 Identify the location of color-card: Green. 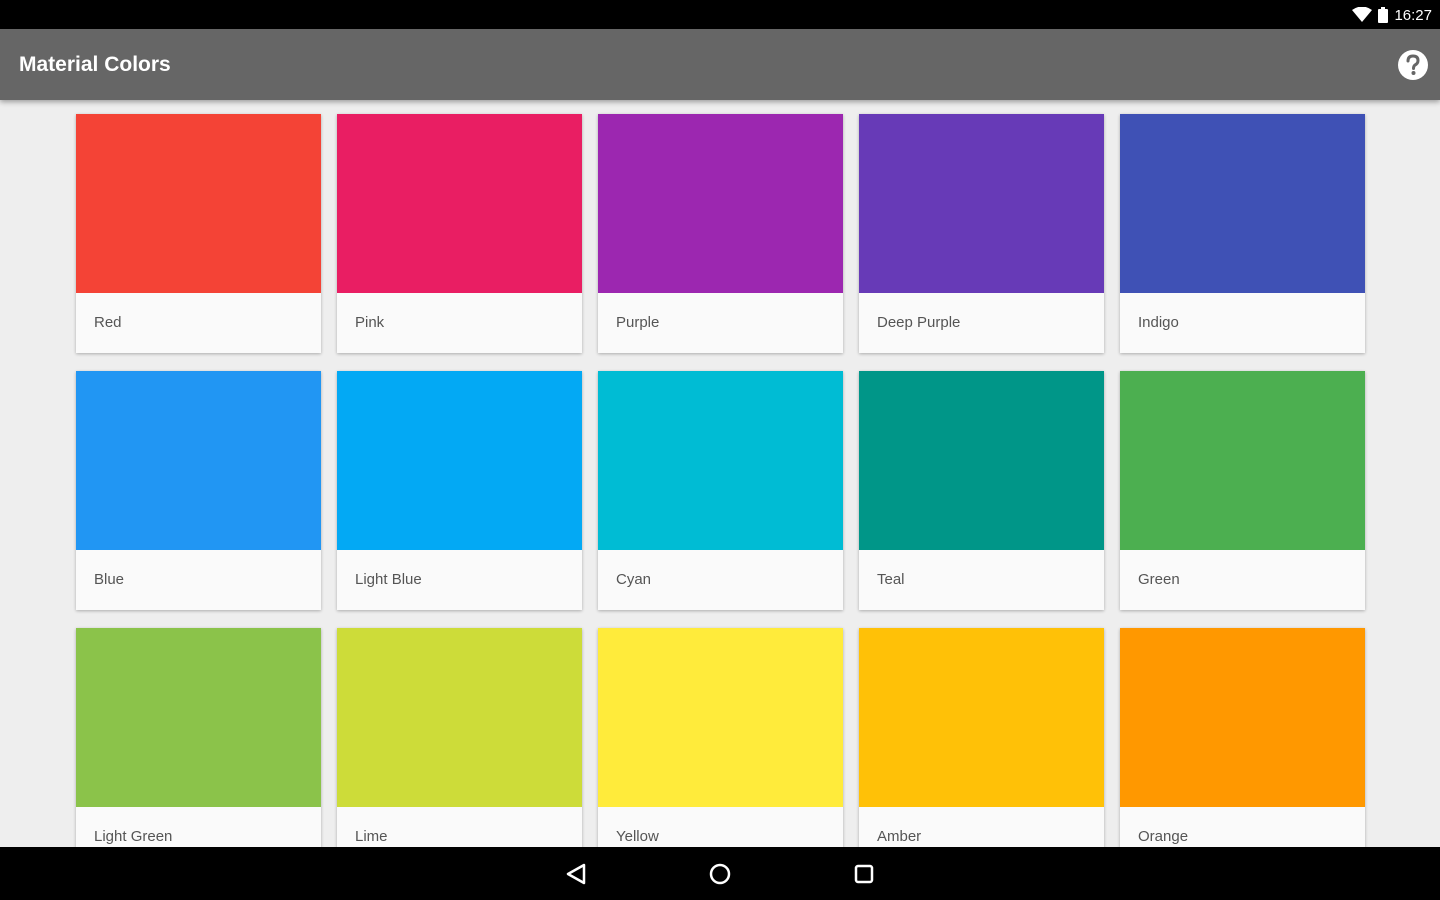
(1242, 490).